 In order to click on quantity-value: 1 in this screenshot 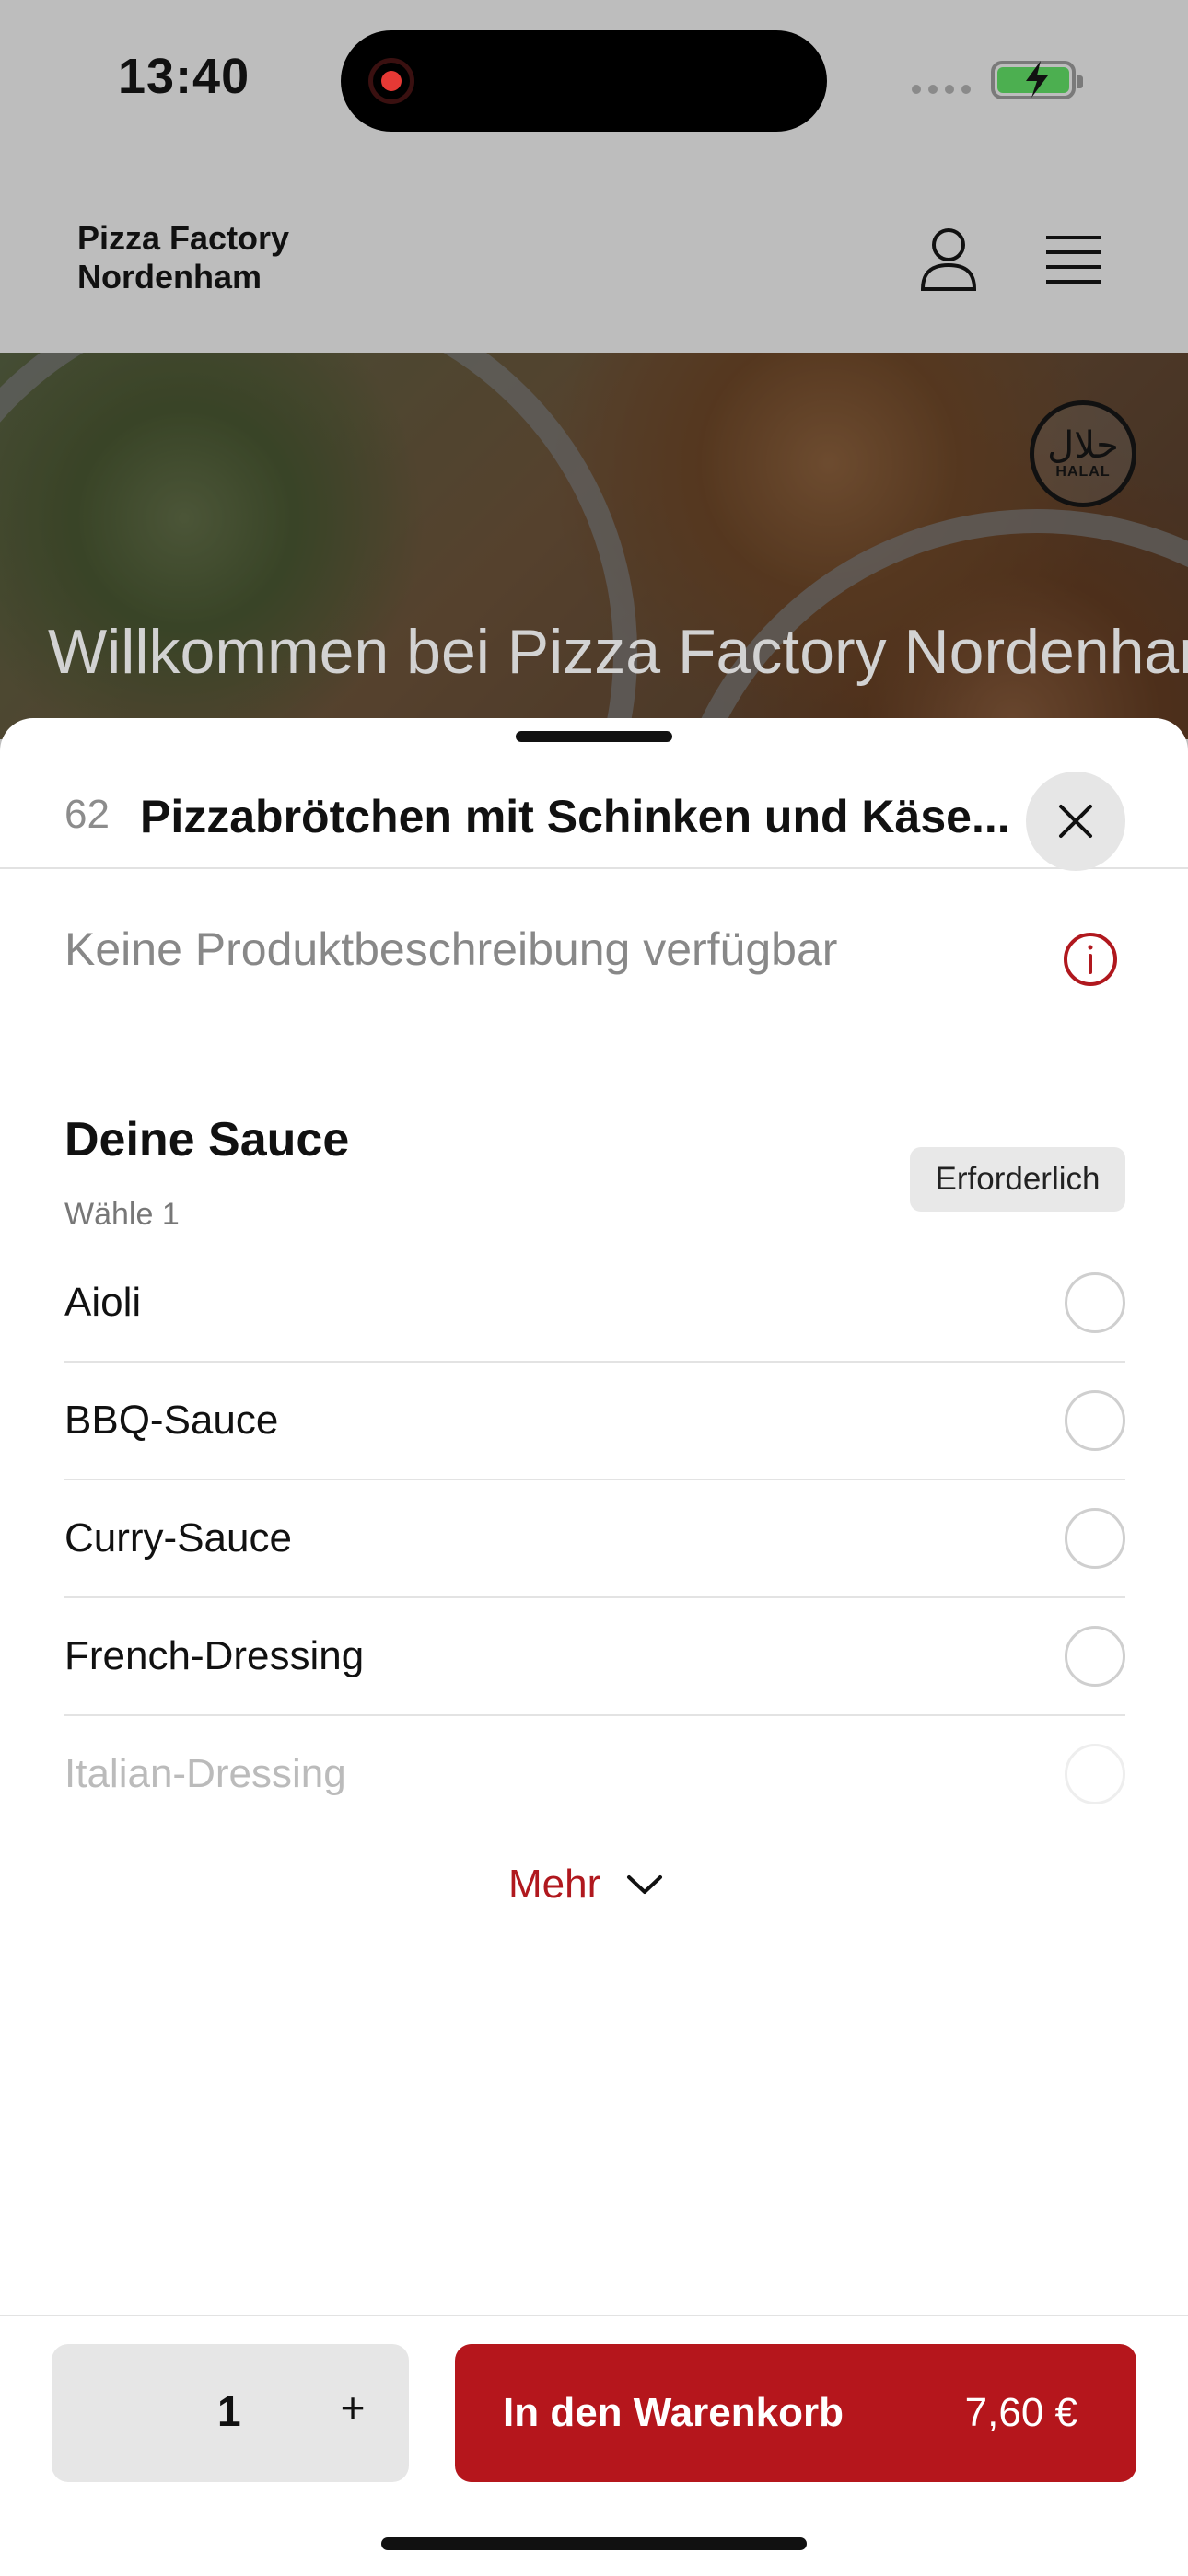, I will do `click(229, 2411)`.